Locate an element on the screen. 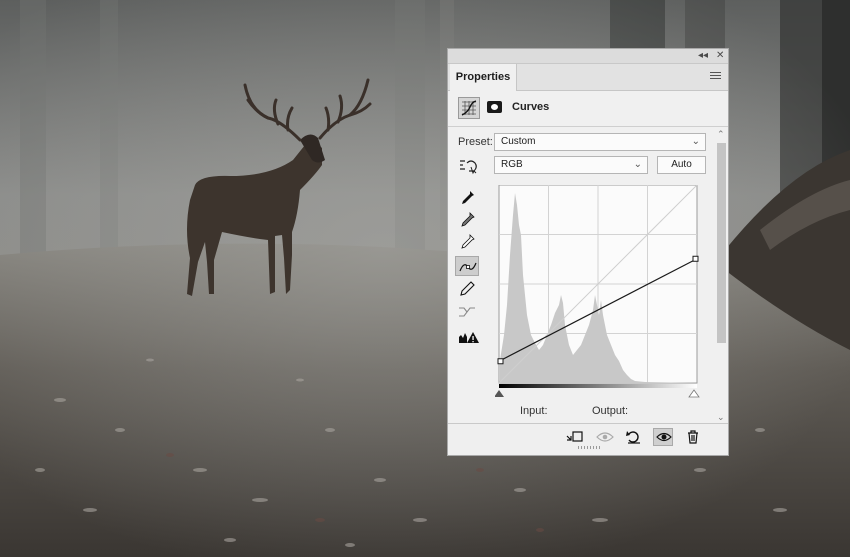 This screenshot has width=850, height=557. resize-grip is located at coordinates (589, 447).